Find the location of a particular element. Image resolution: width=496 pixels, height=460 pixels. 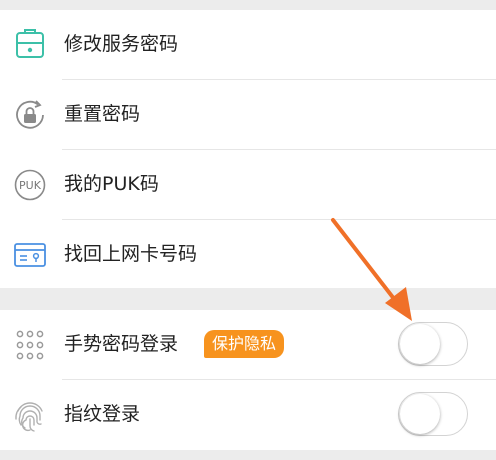

fingerprint-login-label: 指纹登录 is located at coordinates (102, 414).